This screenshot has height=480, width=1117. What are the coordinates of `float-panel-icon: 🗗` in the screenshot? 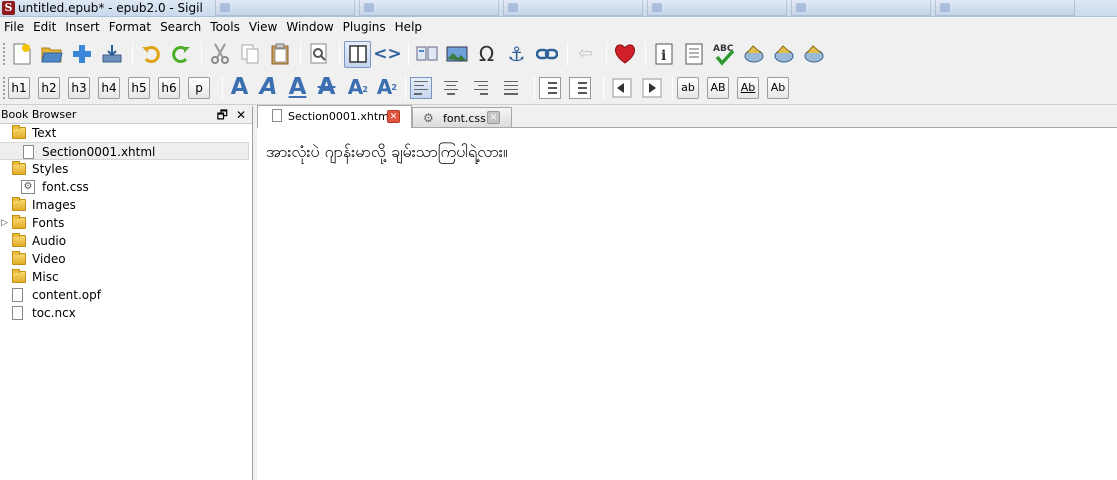 It's located at (222, 115).